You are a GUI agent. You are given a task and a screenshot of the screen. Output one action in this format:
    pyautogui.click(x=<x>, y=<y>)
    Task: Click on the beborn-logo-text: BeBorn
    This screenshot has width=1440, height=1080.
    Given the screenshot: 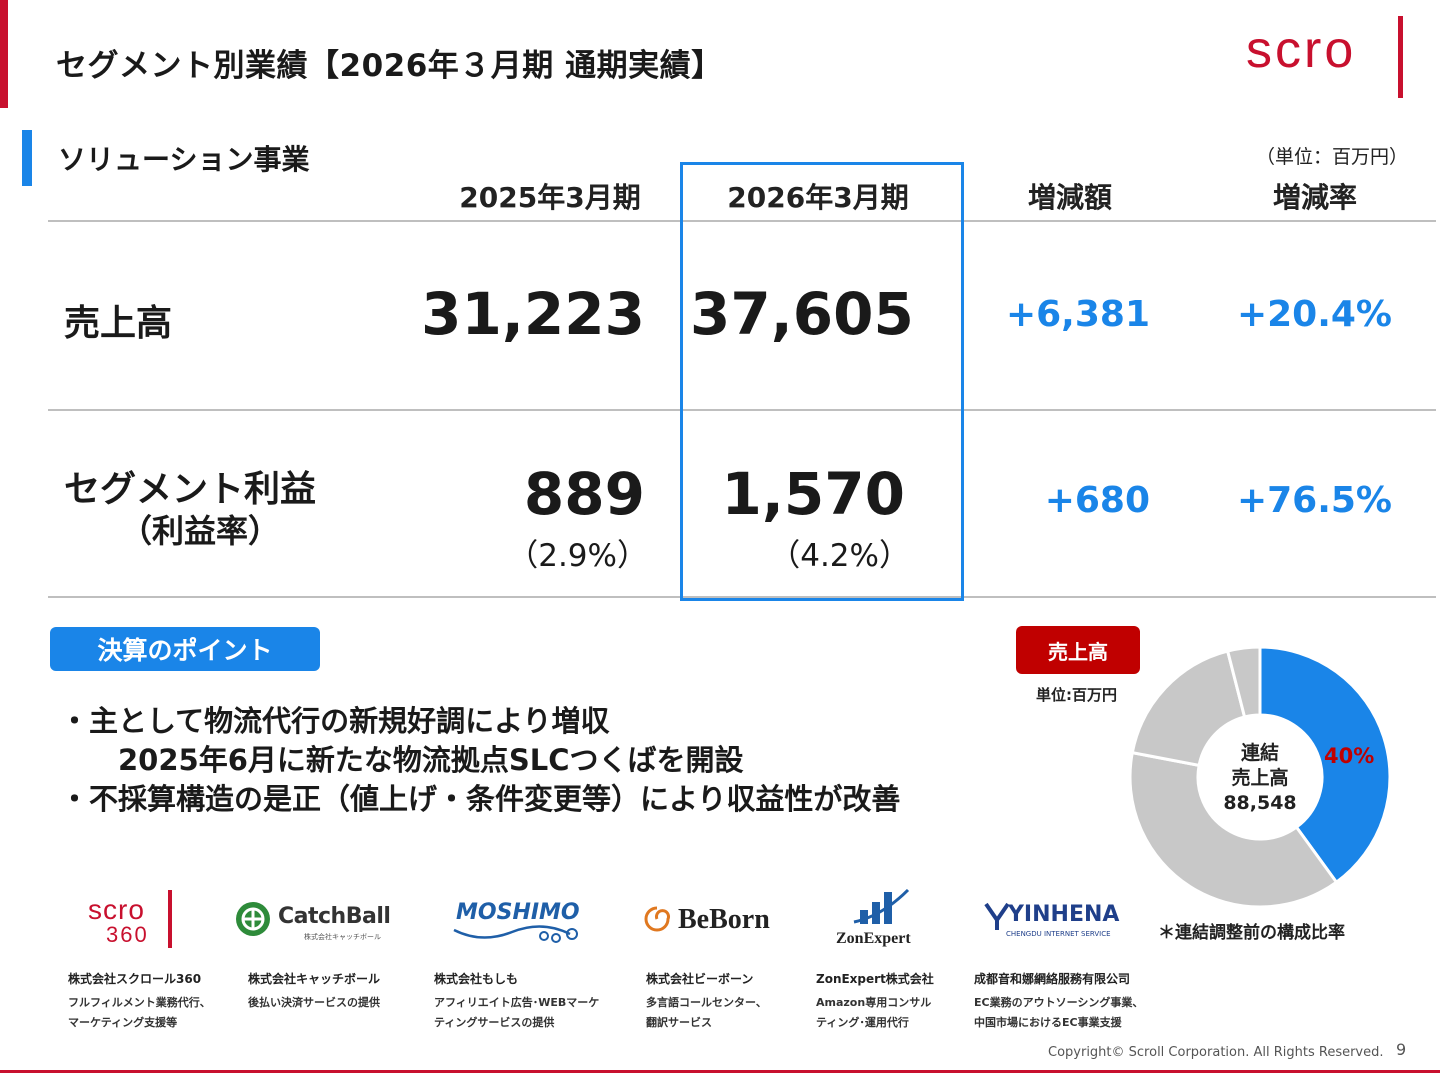 What is the action you would take?
    pyautogui.click(x=724, y=919)
    